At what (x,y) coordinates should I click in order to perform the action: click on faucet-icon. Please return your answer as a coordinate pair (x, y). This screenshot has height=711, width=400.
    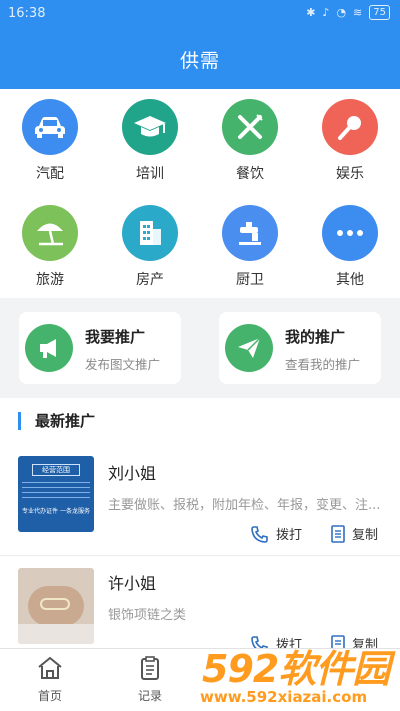
    Looking at the image, I should click on (250, 233).